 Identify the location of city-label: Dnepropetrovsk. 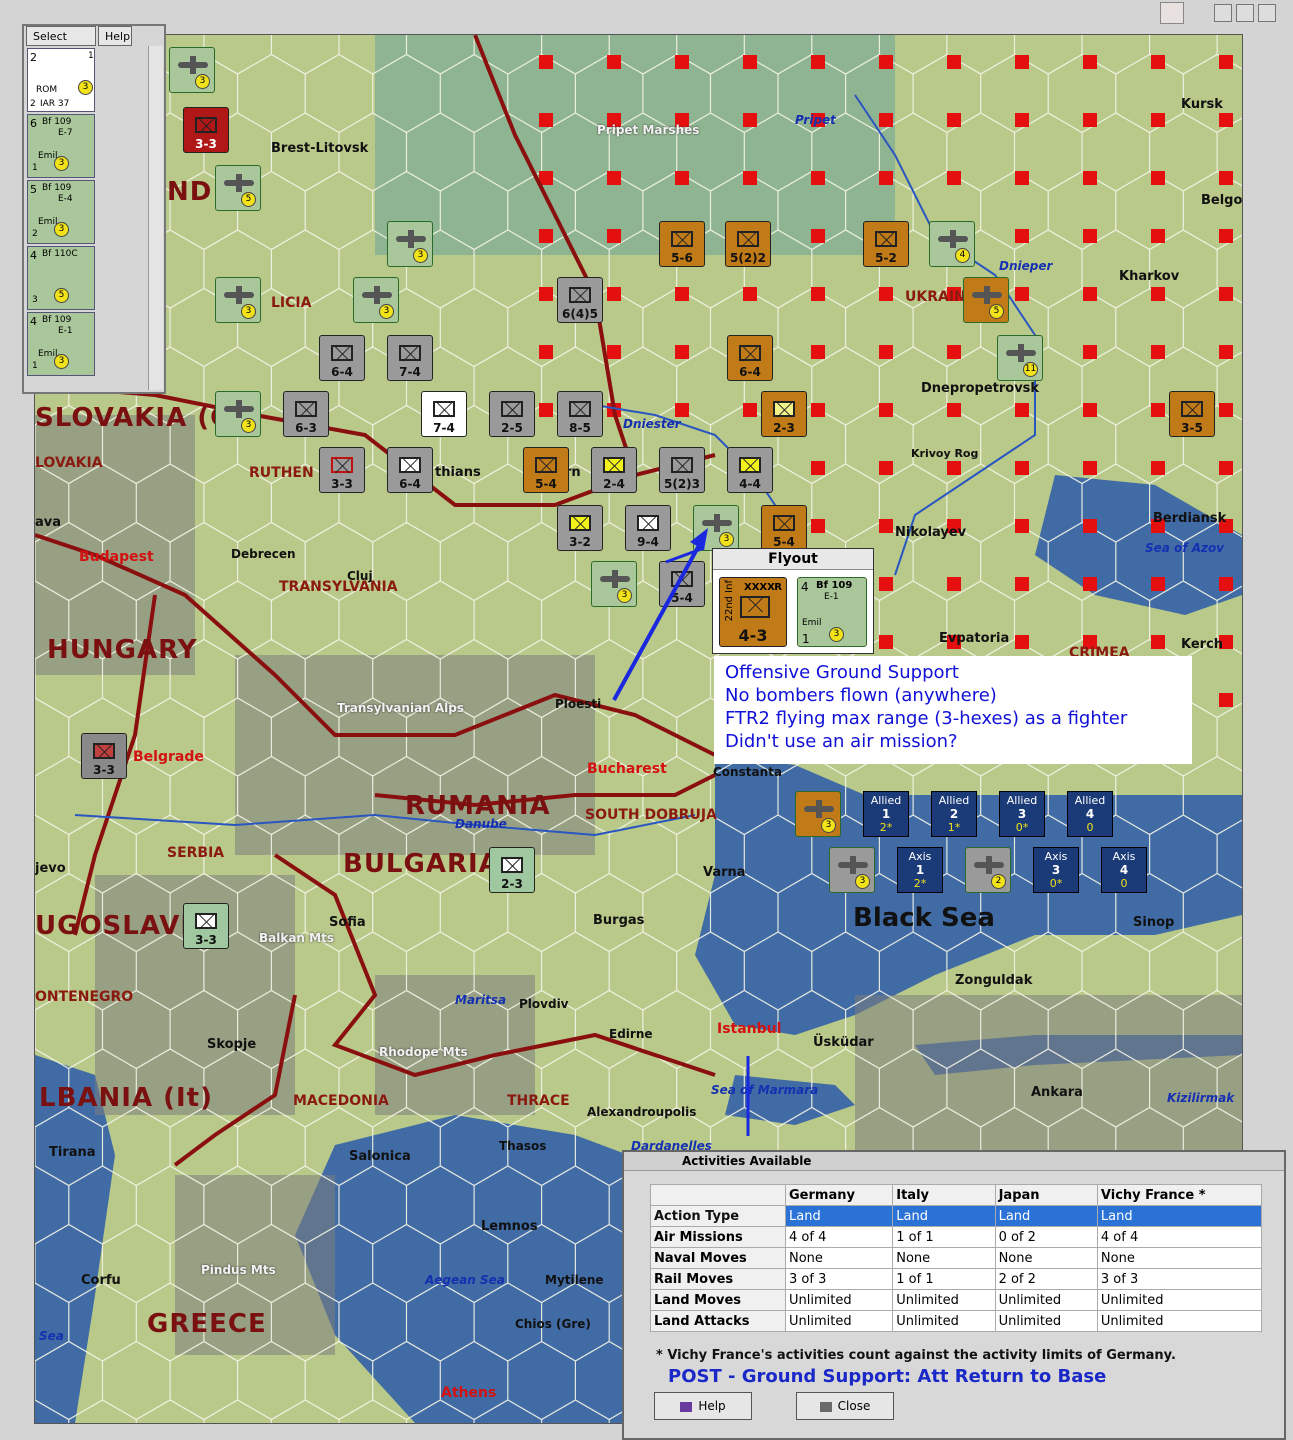
(980, 388).